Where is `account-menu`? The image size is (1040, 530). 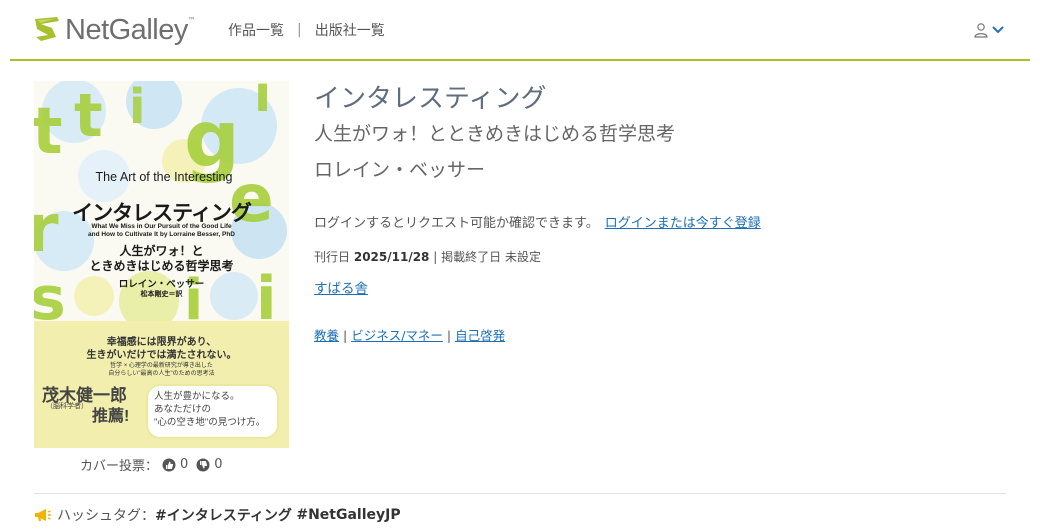
account-menu is located at coordinates (988, 30).